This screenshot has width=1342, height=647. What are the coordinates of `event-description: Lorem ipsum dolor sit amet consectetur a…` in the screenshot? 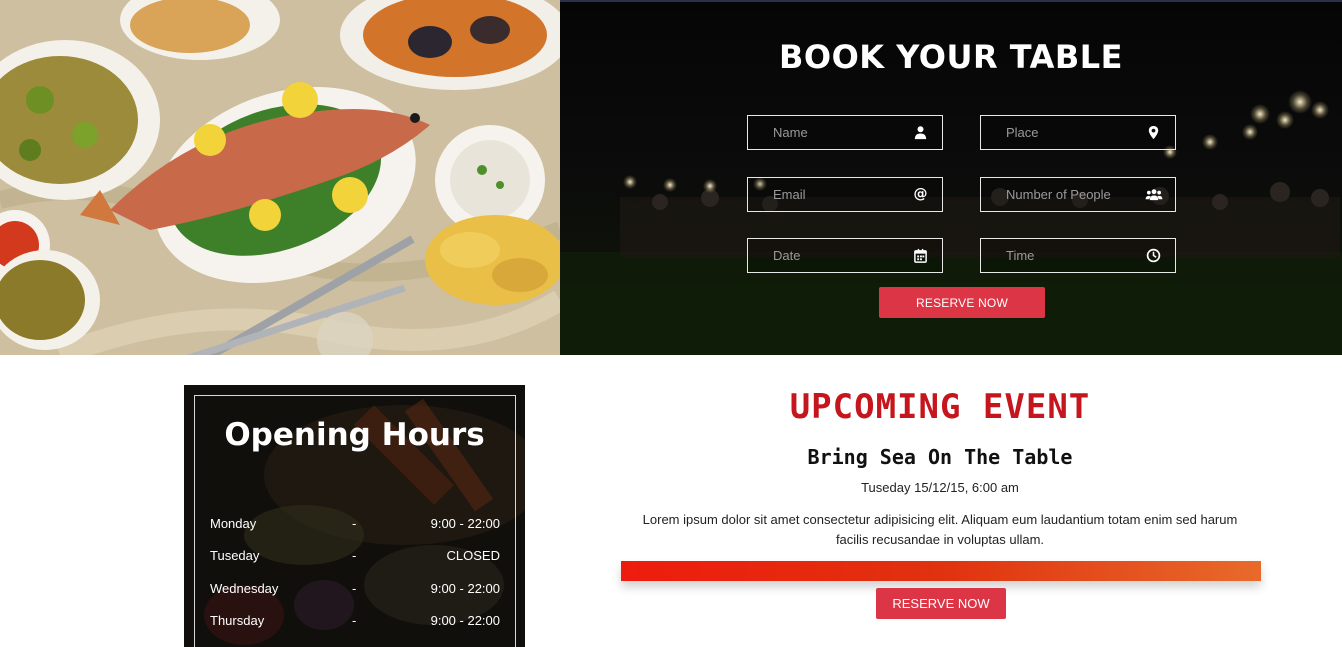 It's located at (940, 529).